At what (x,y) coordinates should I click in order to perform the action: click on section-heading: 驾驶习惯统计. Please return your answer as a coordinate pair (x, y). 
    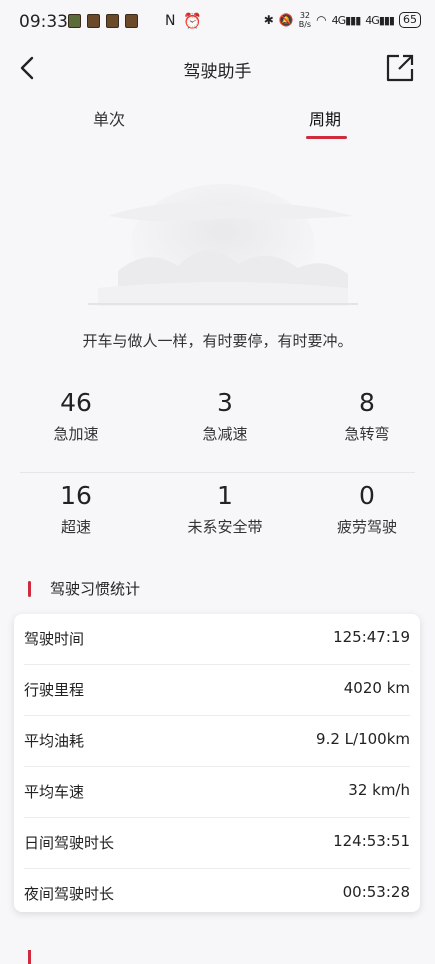
    Looking at the image, I should click on (84, 588).